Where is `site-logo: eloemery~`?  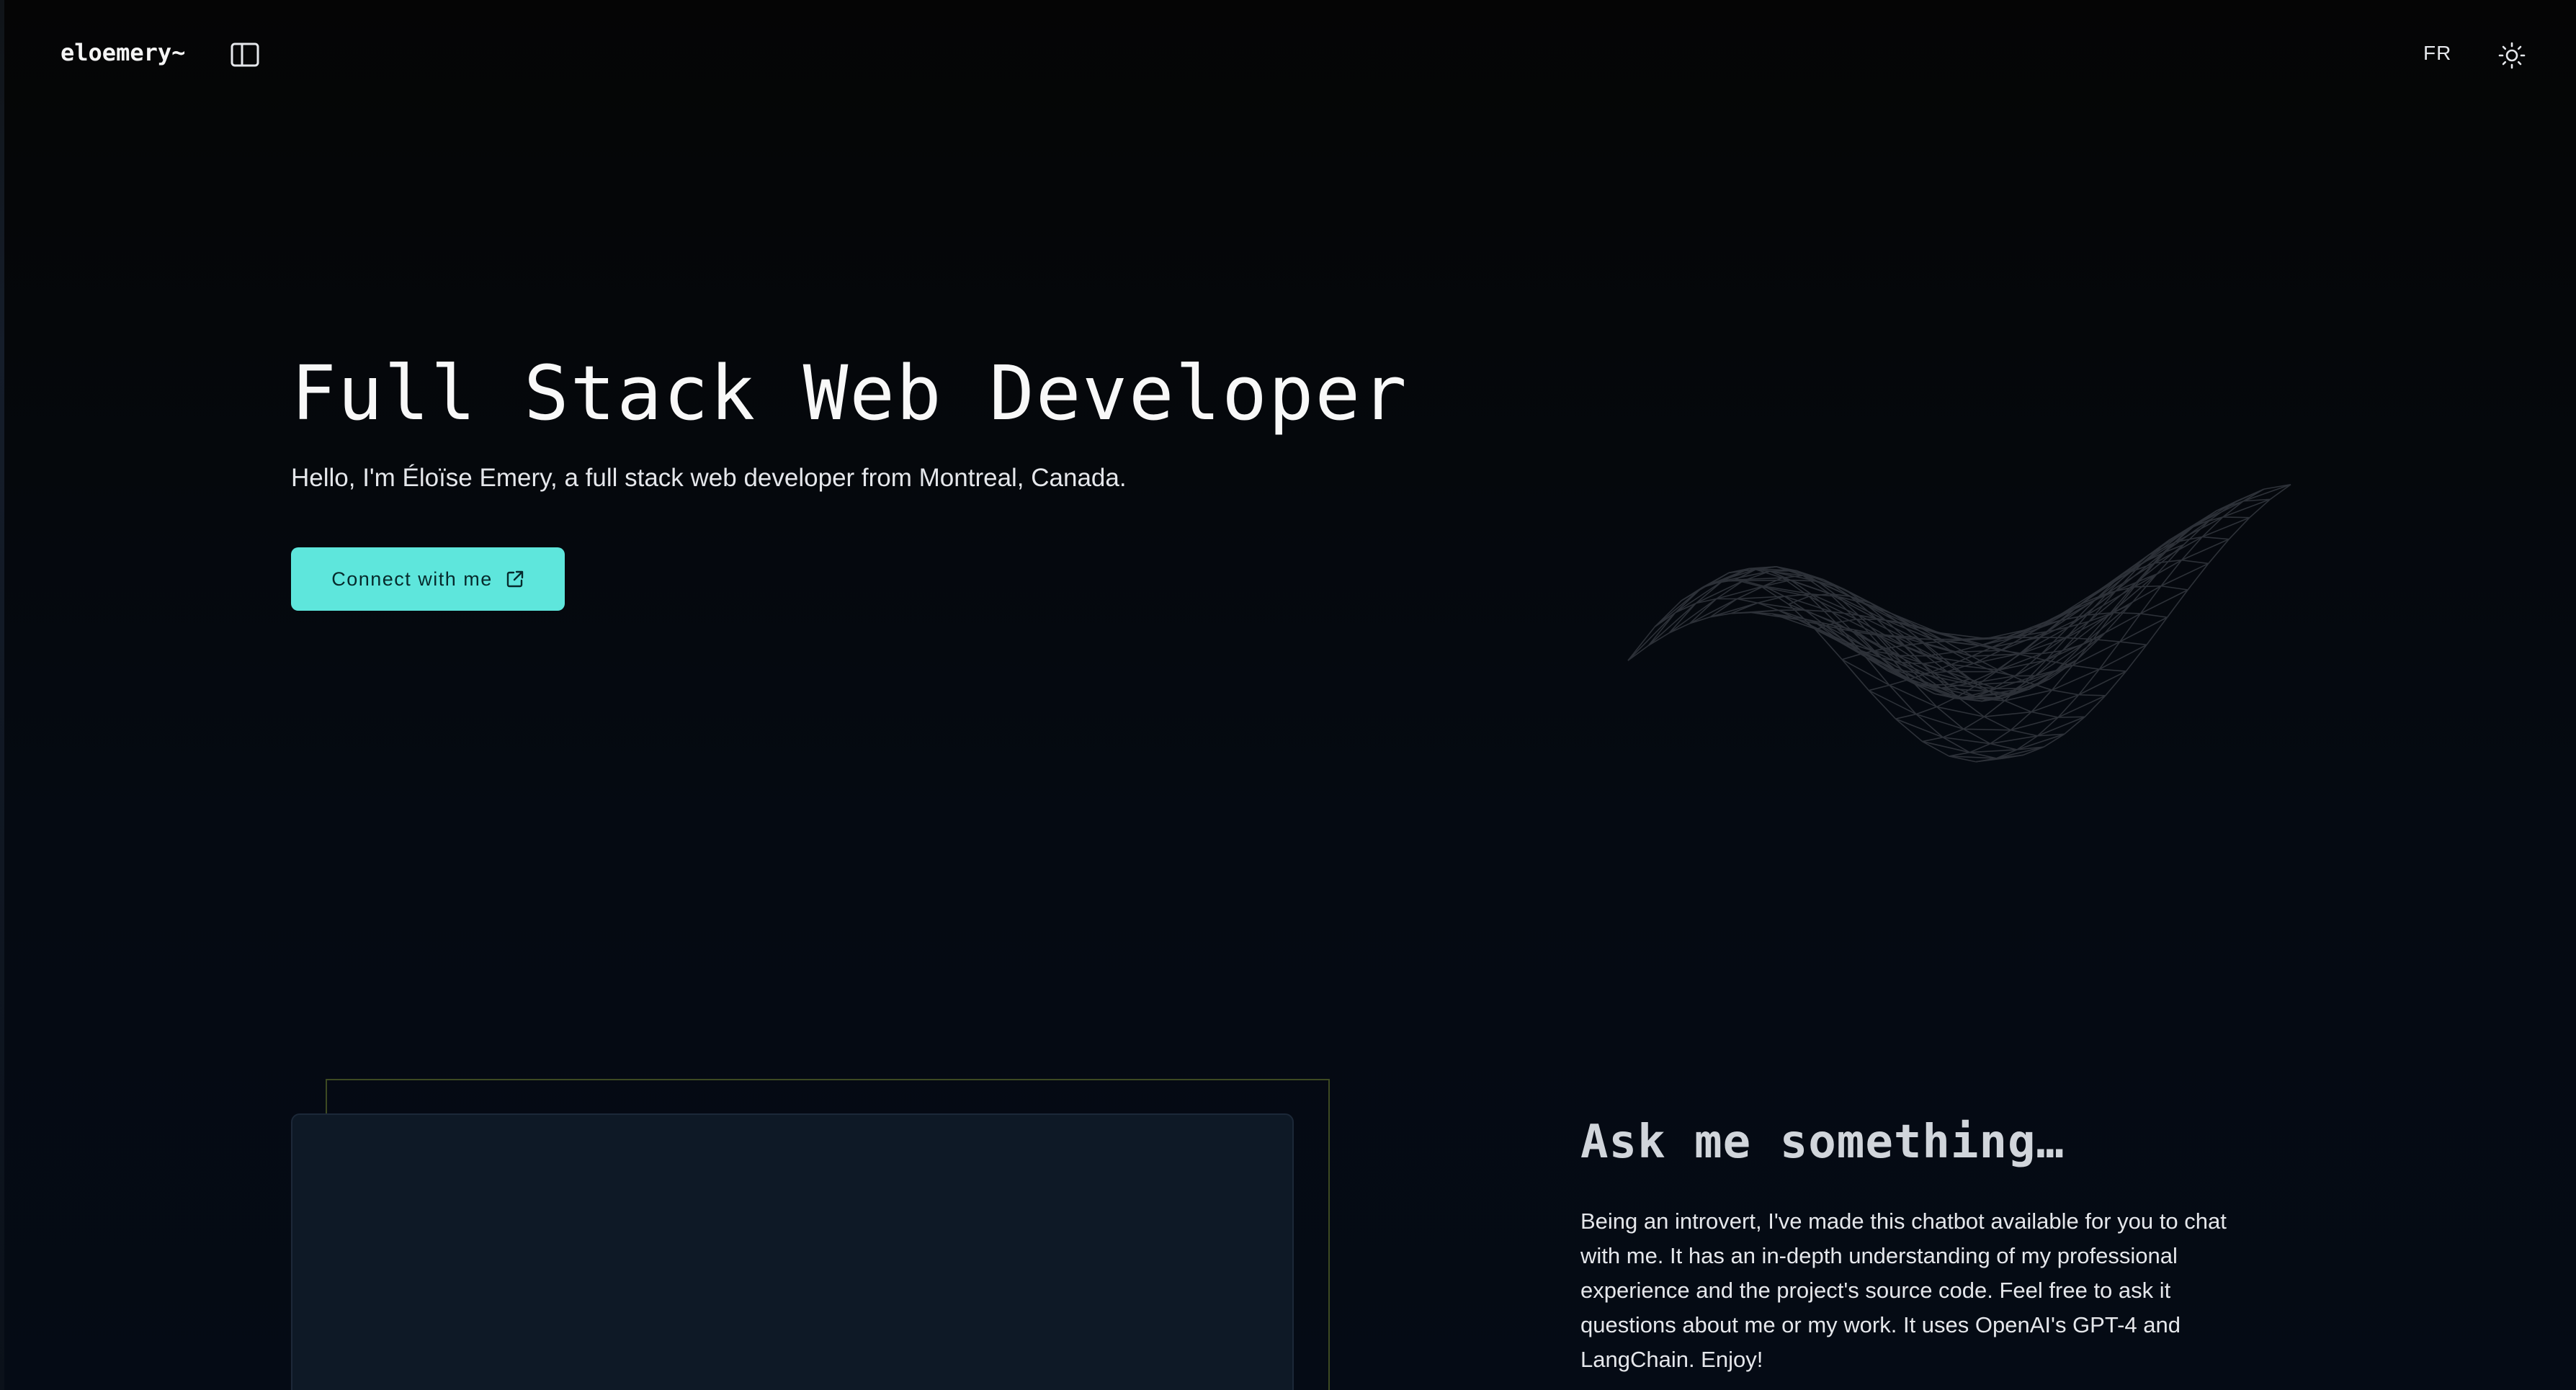 site-logo: eloemery~ is located at coordinates (123, 52).